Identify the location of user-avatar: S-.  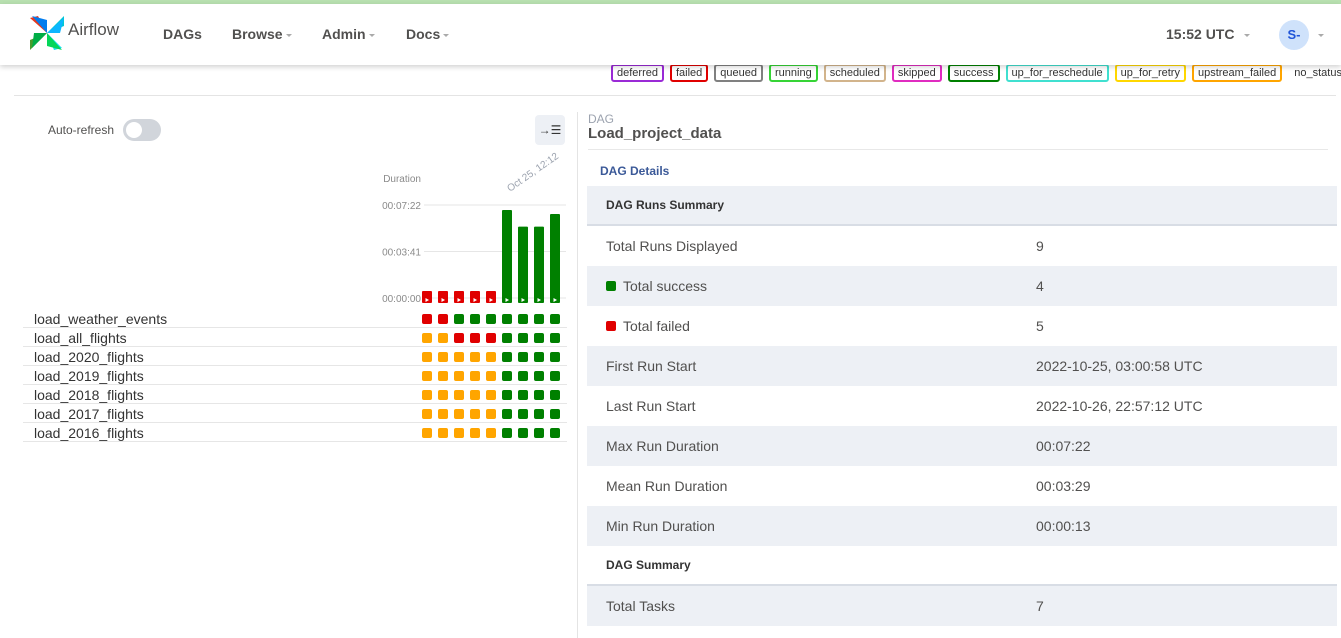
(1294, 35).